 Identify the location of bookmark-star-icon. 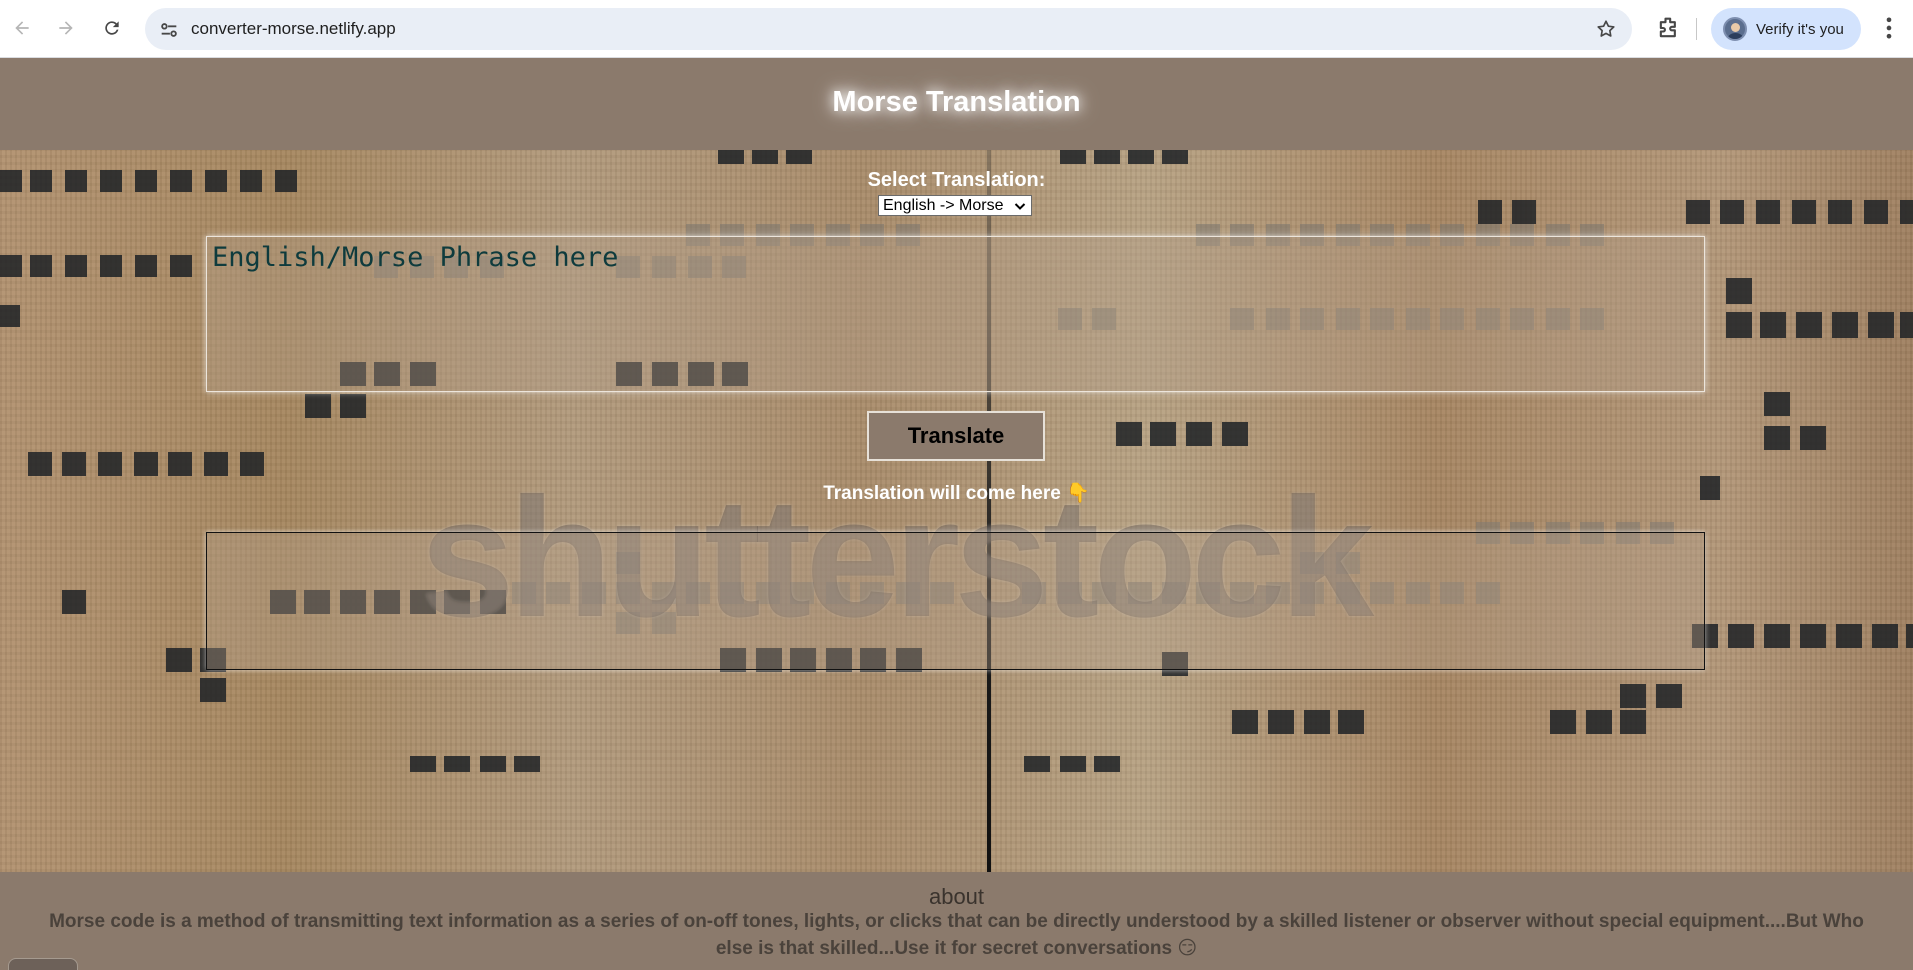
(1606, 29).